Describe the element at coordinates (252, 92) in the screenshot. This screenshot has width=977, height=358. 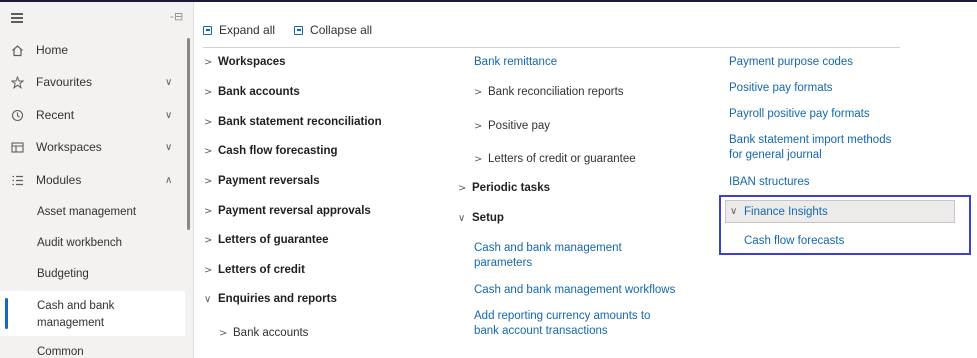
I see `group-bank-accounts: > Bank accounts` at that location.